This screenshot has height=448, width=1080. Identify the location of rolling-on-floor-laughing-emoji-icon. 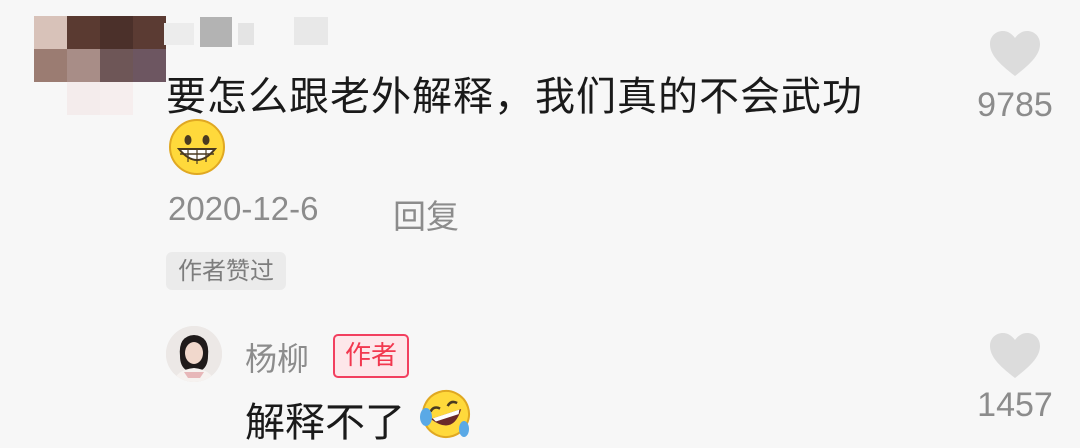
(445, 414).